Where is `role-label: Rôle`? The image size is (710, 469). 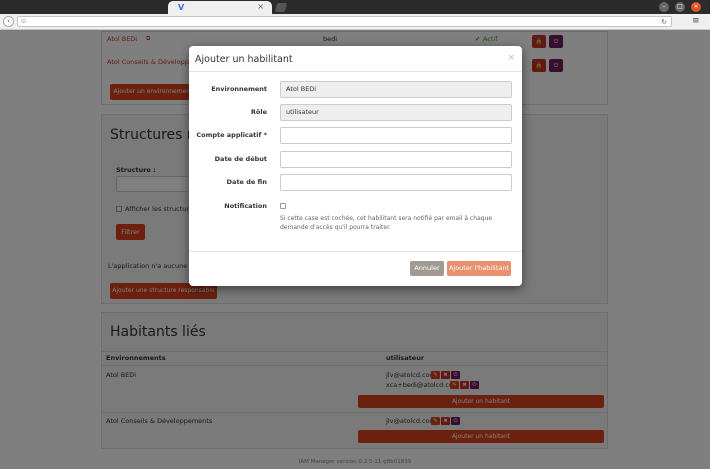
role-label: Rôle is located at coordinates (258, 112).